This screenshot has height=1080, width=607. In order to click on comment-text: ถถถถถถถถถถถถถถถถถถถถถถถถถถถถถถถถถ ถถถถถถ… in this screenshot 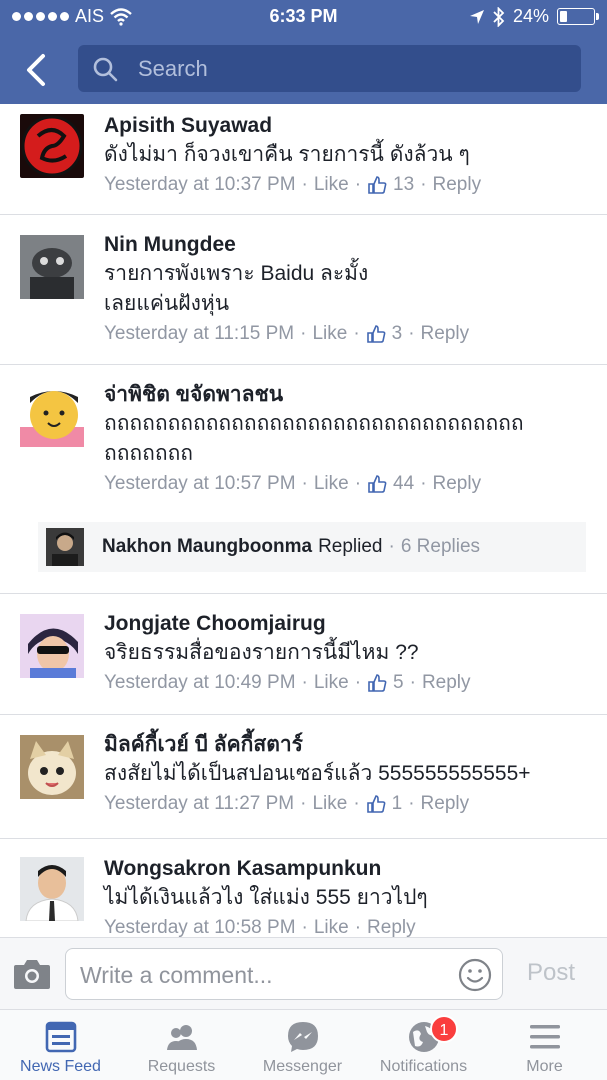, I will do `click(314, 438)`.